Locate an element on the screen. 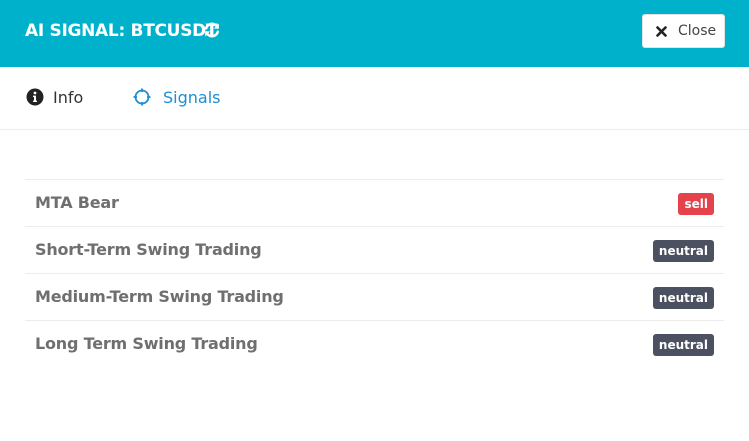  crosshair-icon is located at coordinates (142, 97).